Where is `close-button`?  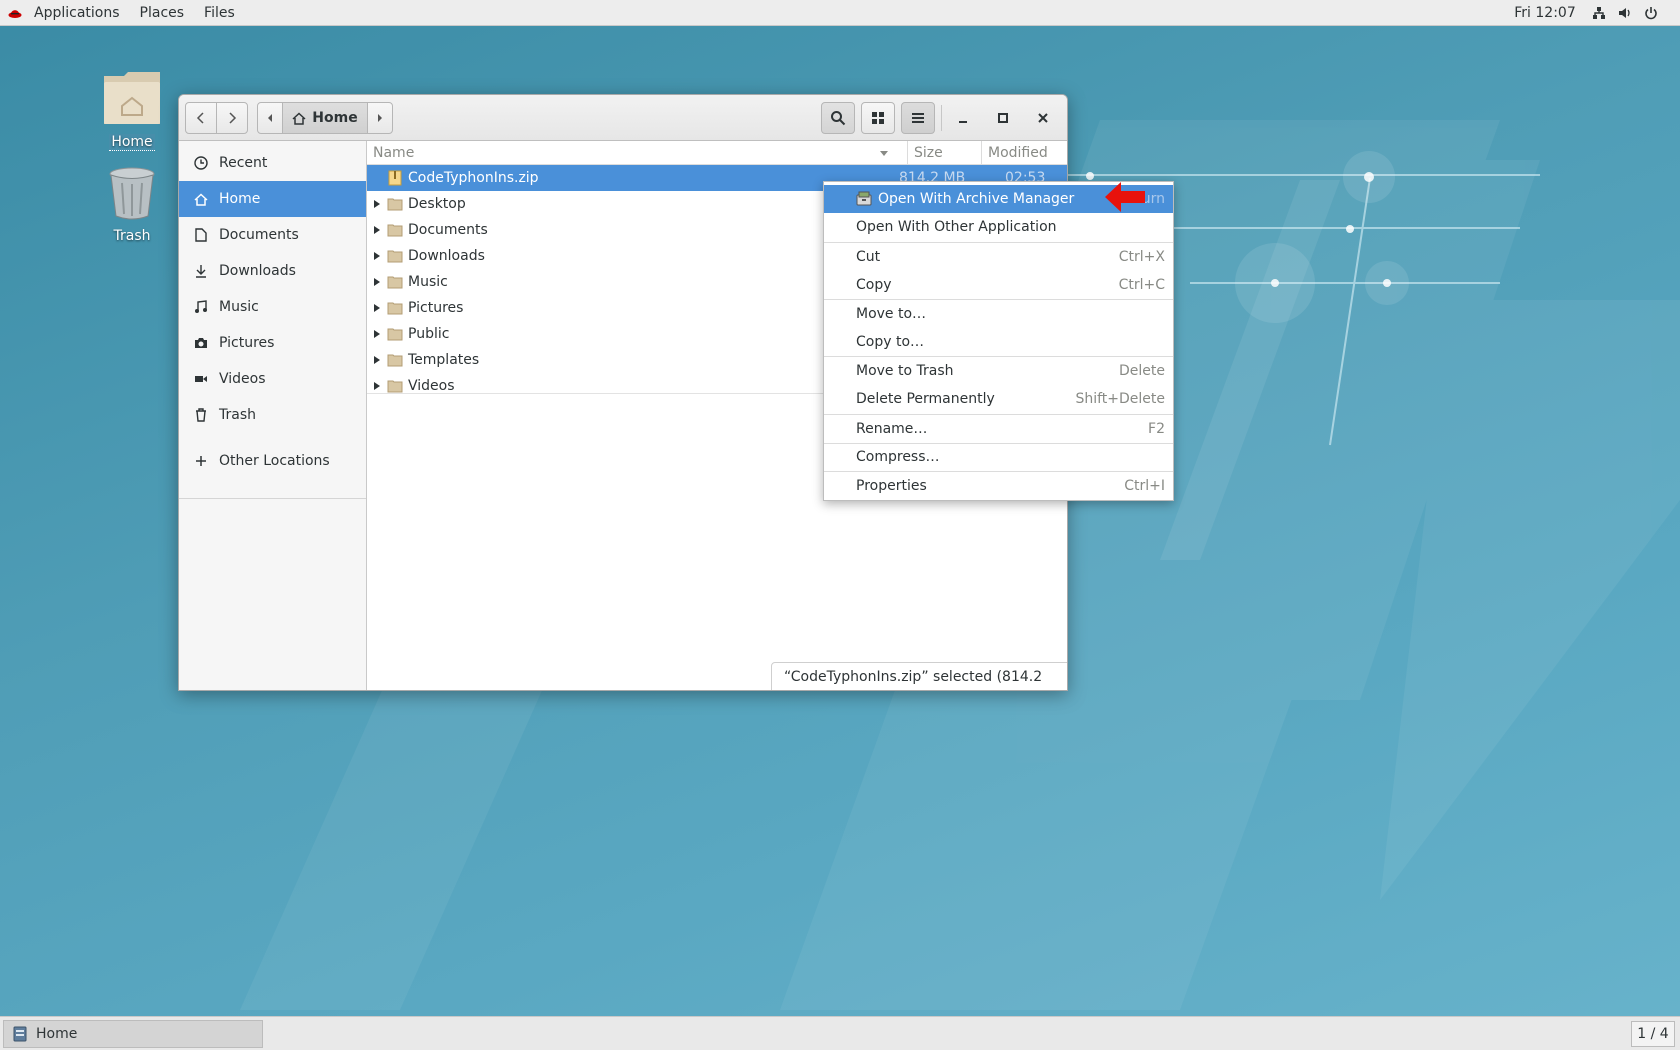 close-button is located at coordinates (1043, 118).